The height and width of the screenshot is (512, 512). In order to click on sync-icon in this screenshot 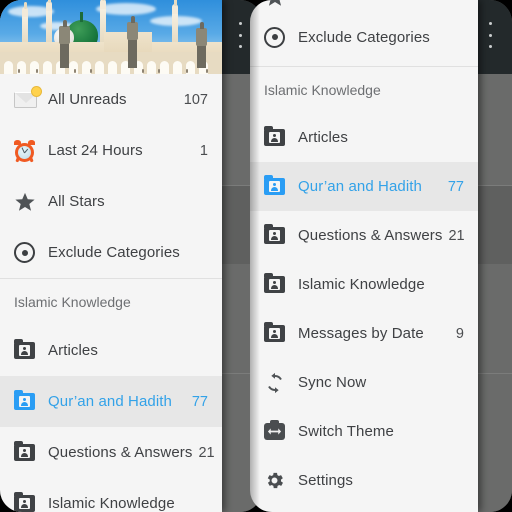, I will do `click(281, 383)`.